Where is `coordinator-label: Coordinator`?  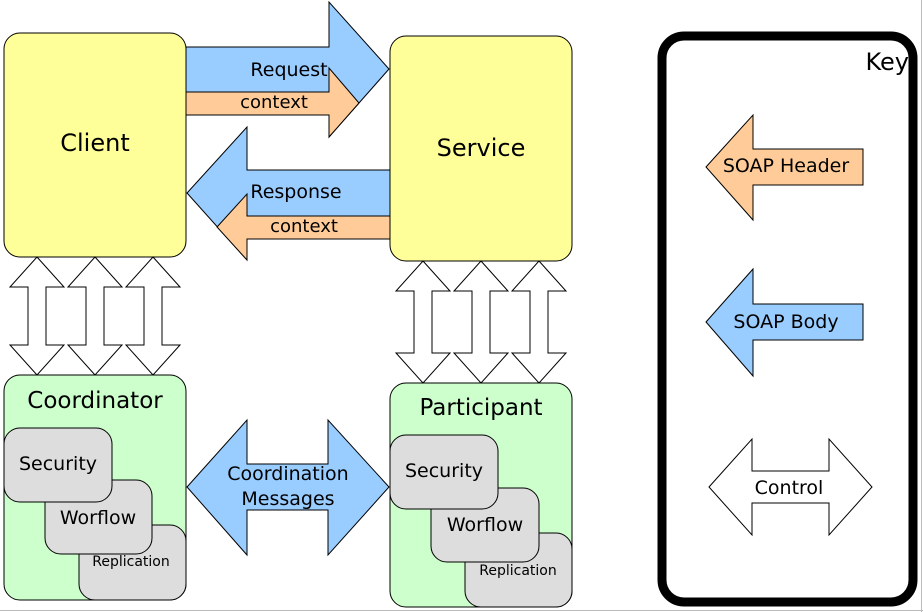 coordinator-label: Coordinator is located at coordinates (95, 401).